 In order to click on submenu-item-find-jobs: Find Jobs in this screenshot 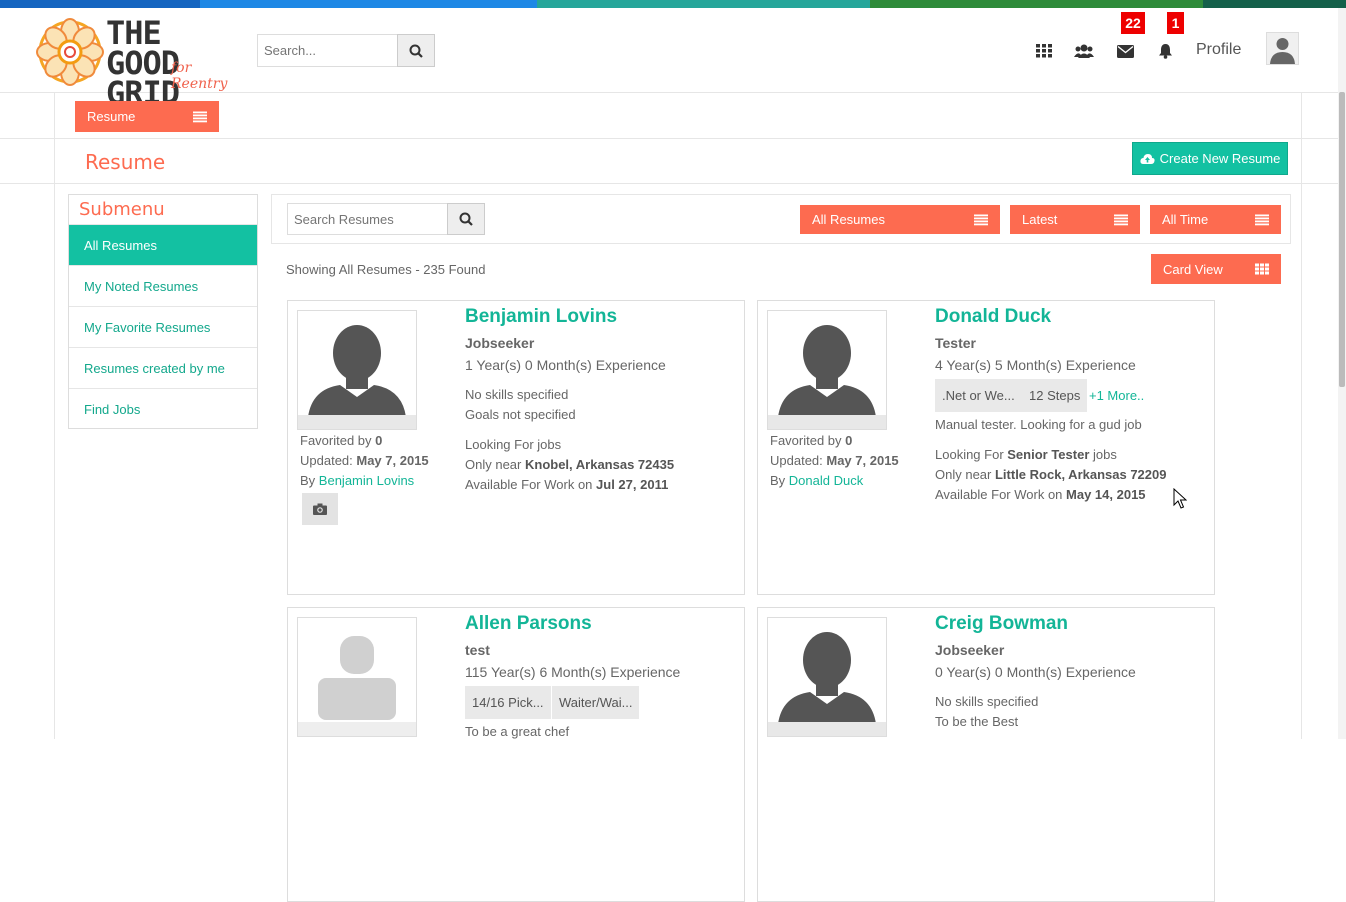, I will do `click(163, 408)`.